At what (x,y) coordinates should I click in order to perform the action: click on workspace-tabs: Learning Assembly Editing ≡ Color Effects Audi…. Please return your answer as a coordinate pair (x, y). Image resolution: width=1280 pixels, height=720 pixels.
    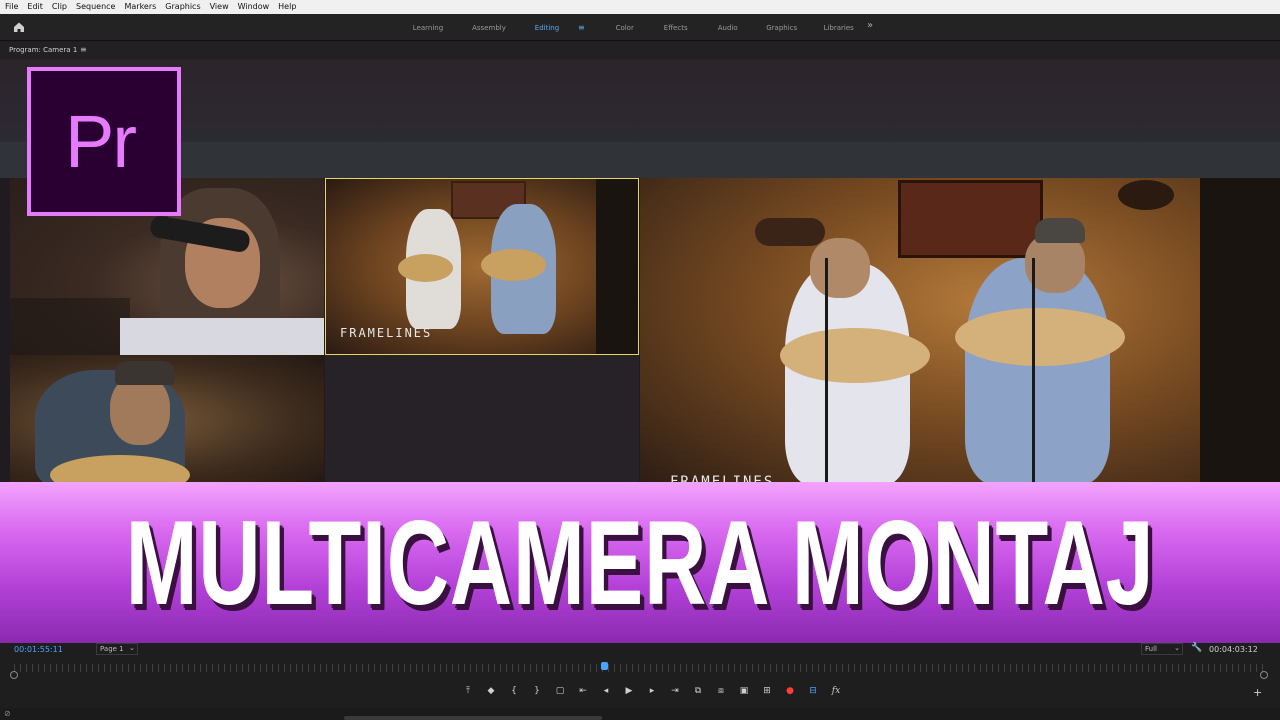
    Looking at the image, I should click on (634, 27).